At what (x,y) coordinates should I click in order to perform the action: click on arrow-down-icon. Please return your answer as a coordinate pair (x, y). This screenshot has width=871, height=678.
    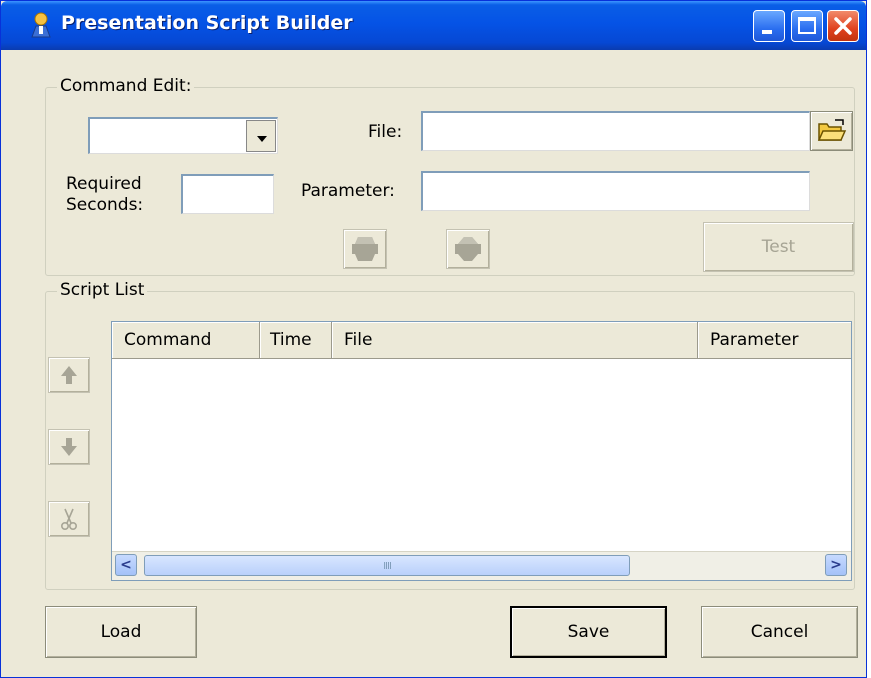
    Looking at the image, I should click on (69, 447).